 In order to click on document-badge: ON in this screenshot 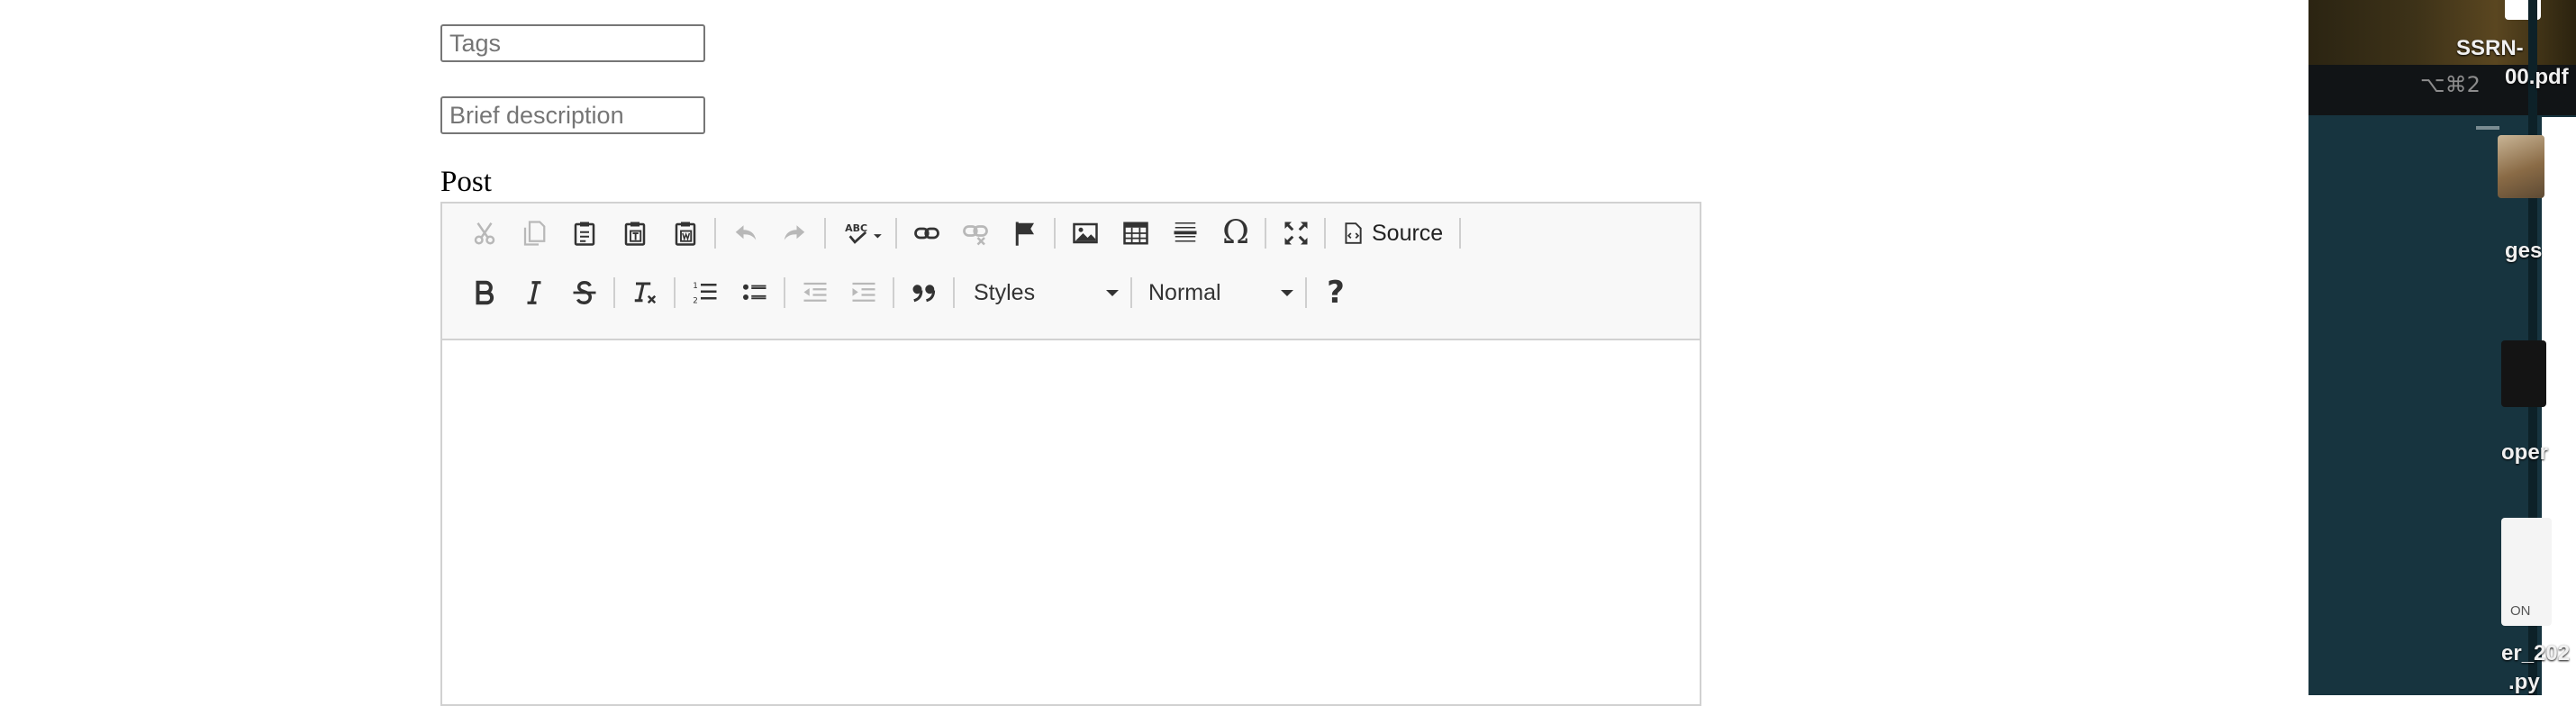, I will do `click(2520, 611)`.